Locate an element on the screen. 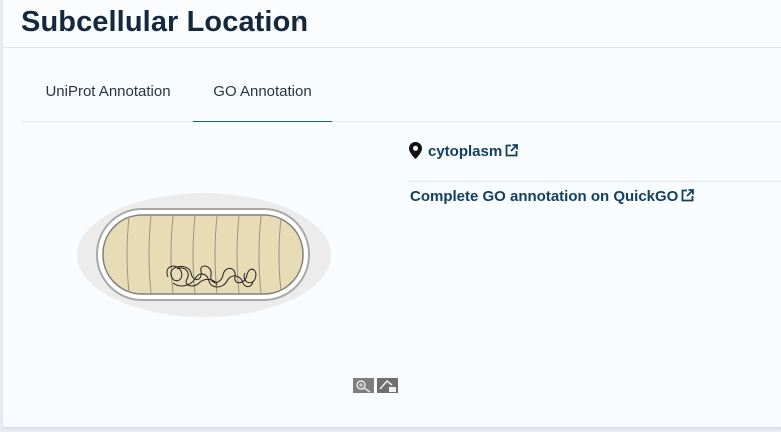 This screenshot has width=781, height=432. zoom-tool-icon is located at coordinates (363, 385).